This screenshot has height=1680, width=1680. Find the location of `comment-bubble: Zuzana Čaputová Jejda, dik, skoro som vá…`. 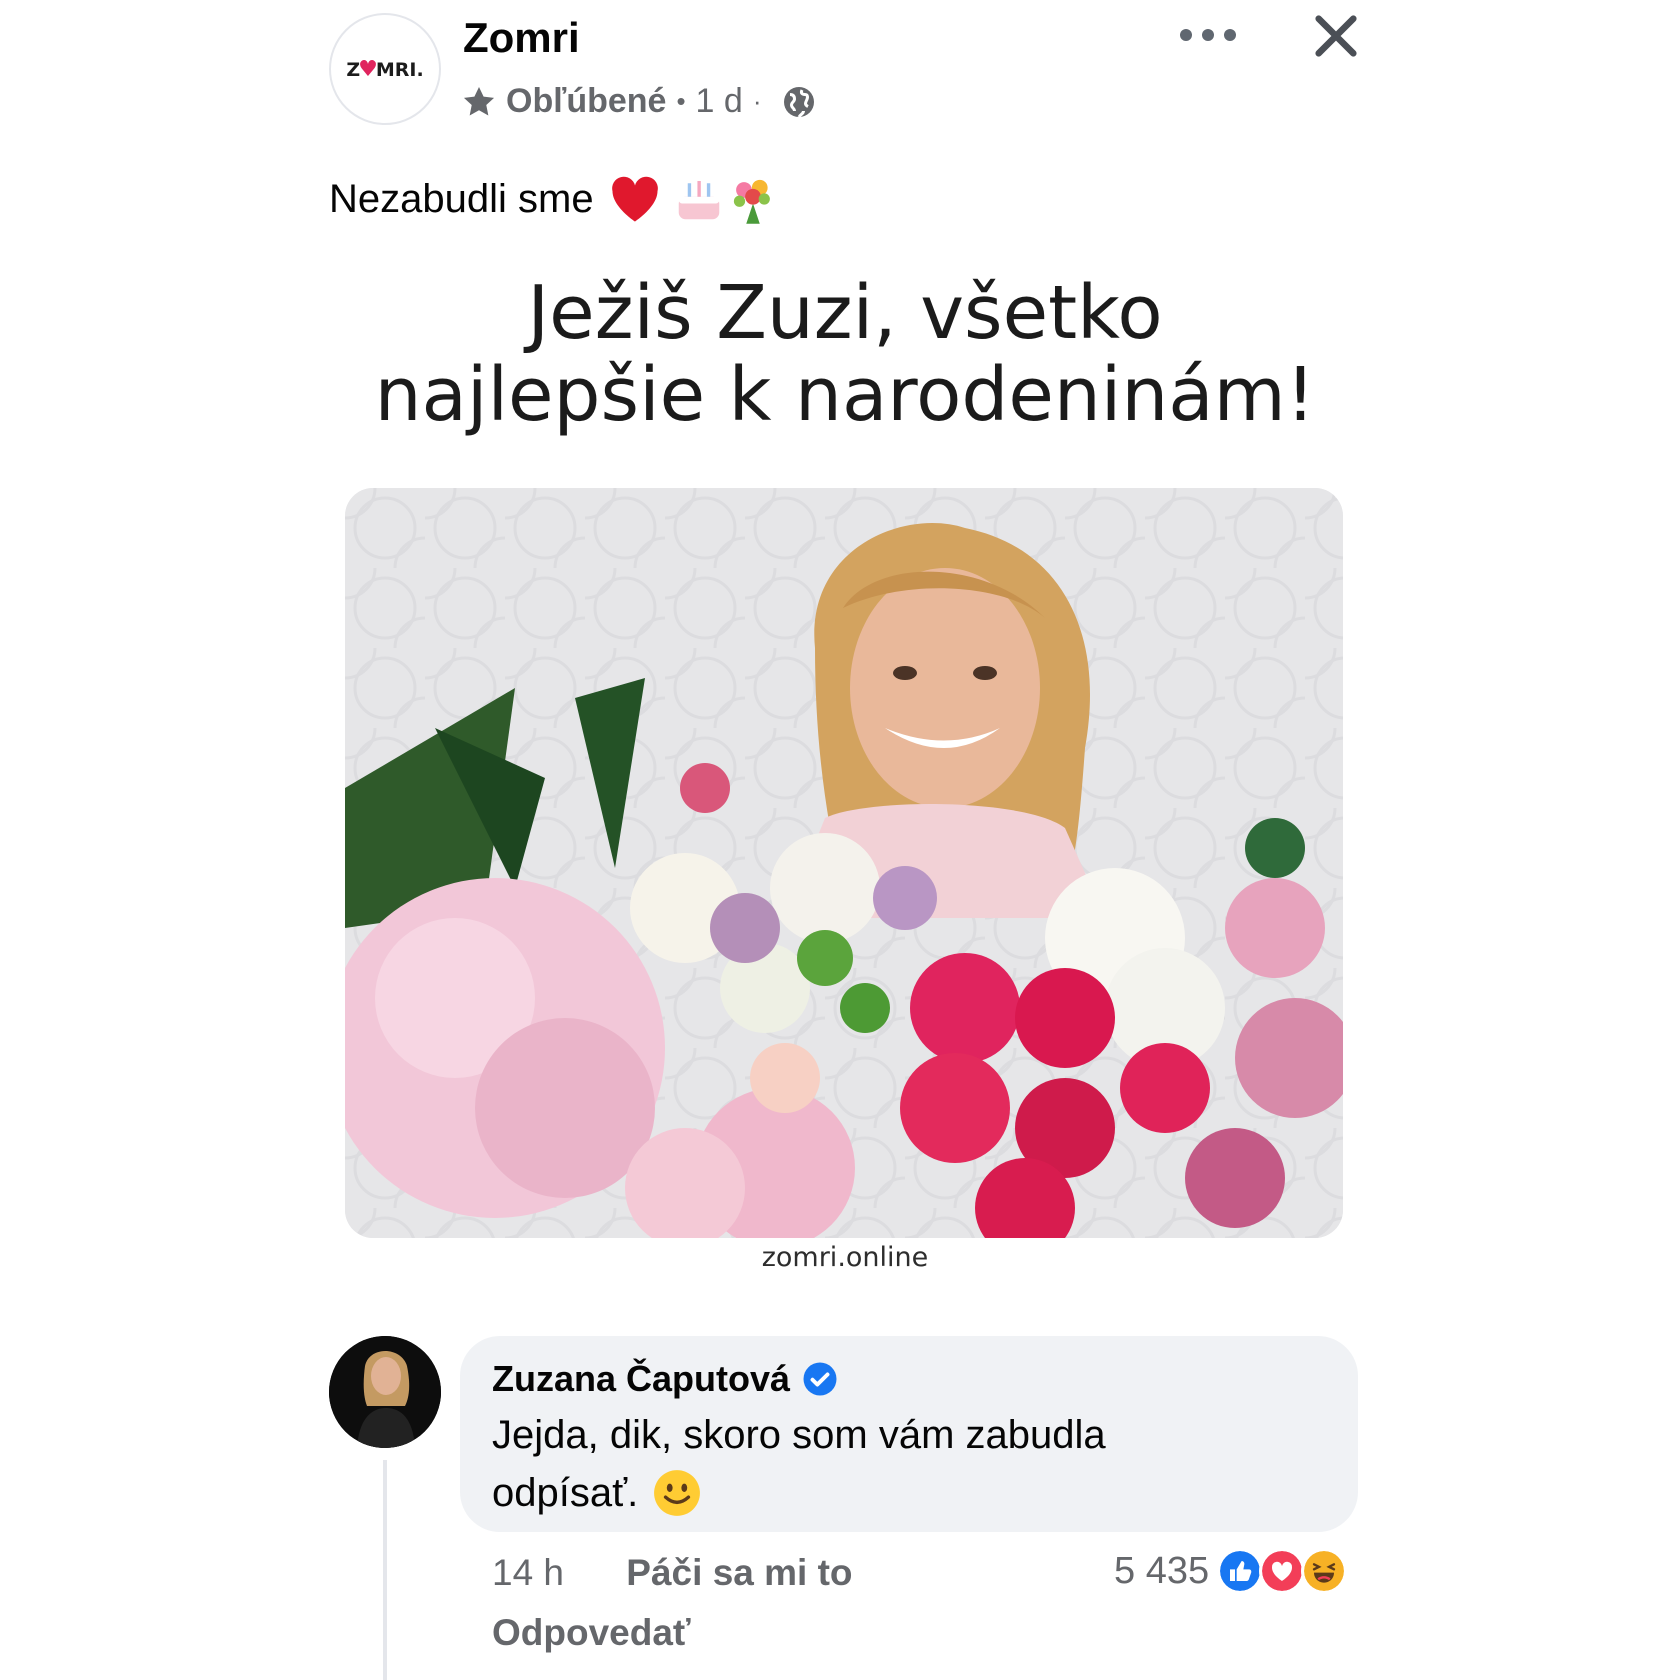

comment-bubble: Zuzana Čaputová Jejda, dik, skoro som vá… is located at coordinates (909, 1434).